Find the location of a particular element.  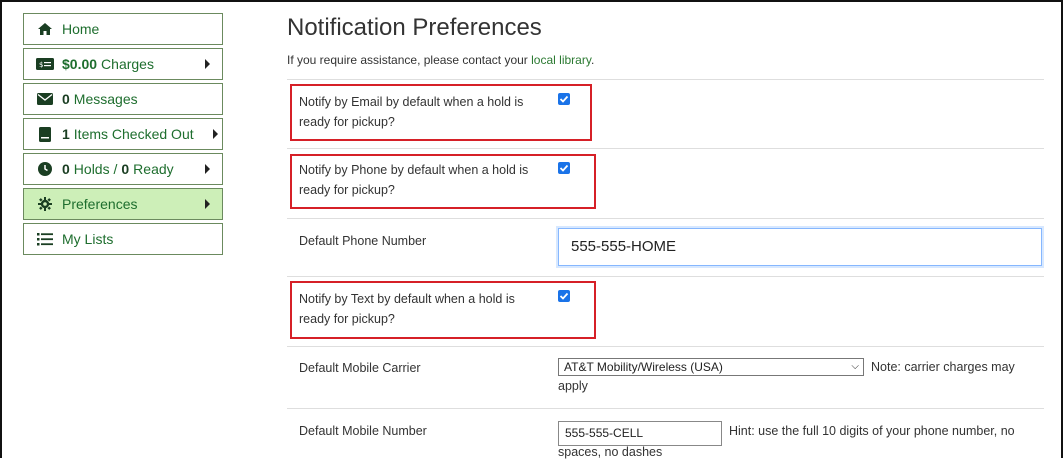

messages-count: 0 is located at coordinates (66, 99).